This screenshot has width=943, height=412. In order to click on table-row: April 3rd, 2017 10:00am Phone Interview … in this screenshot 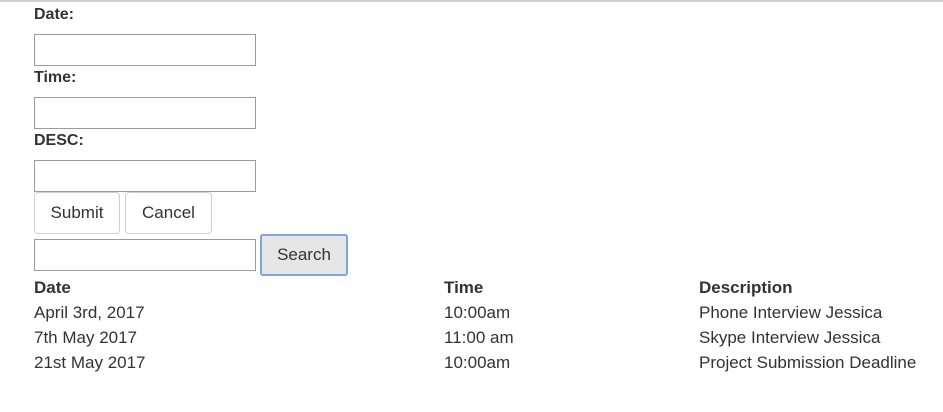, I will do `click(486, 315)`.